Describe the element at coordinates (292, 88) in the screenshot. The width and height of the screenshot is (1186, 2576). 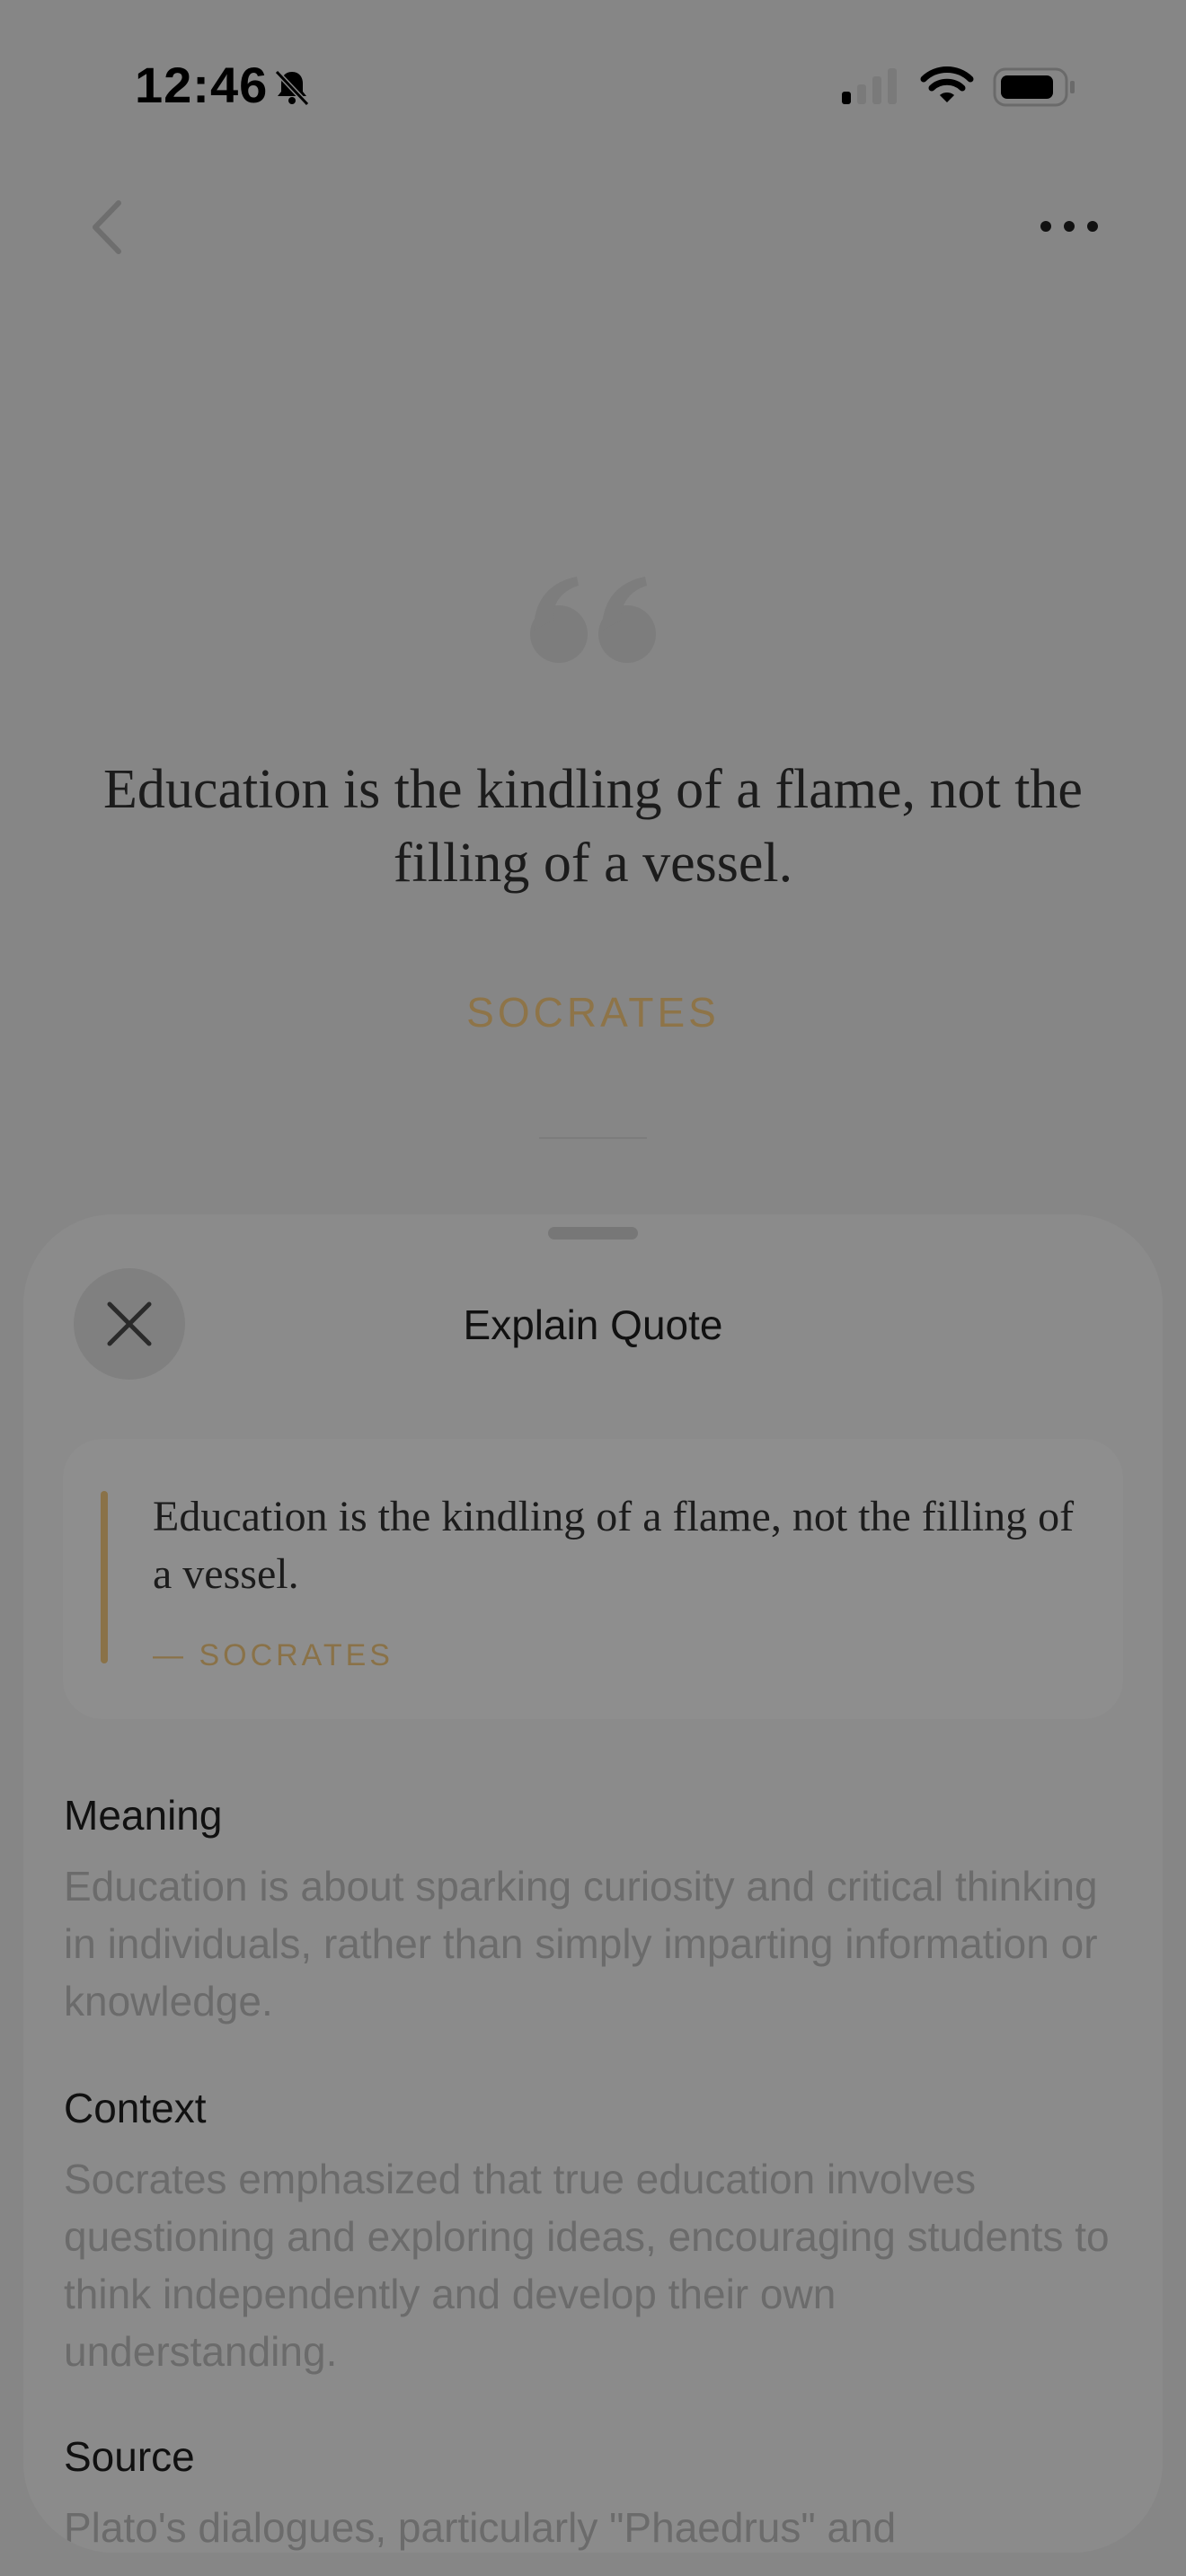
I see `bell-slash-icon` at that location.